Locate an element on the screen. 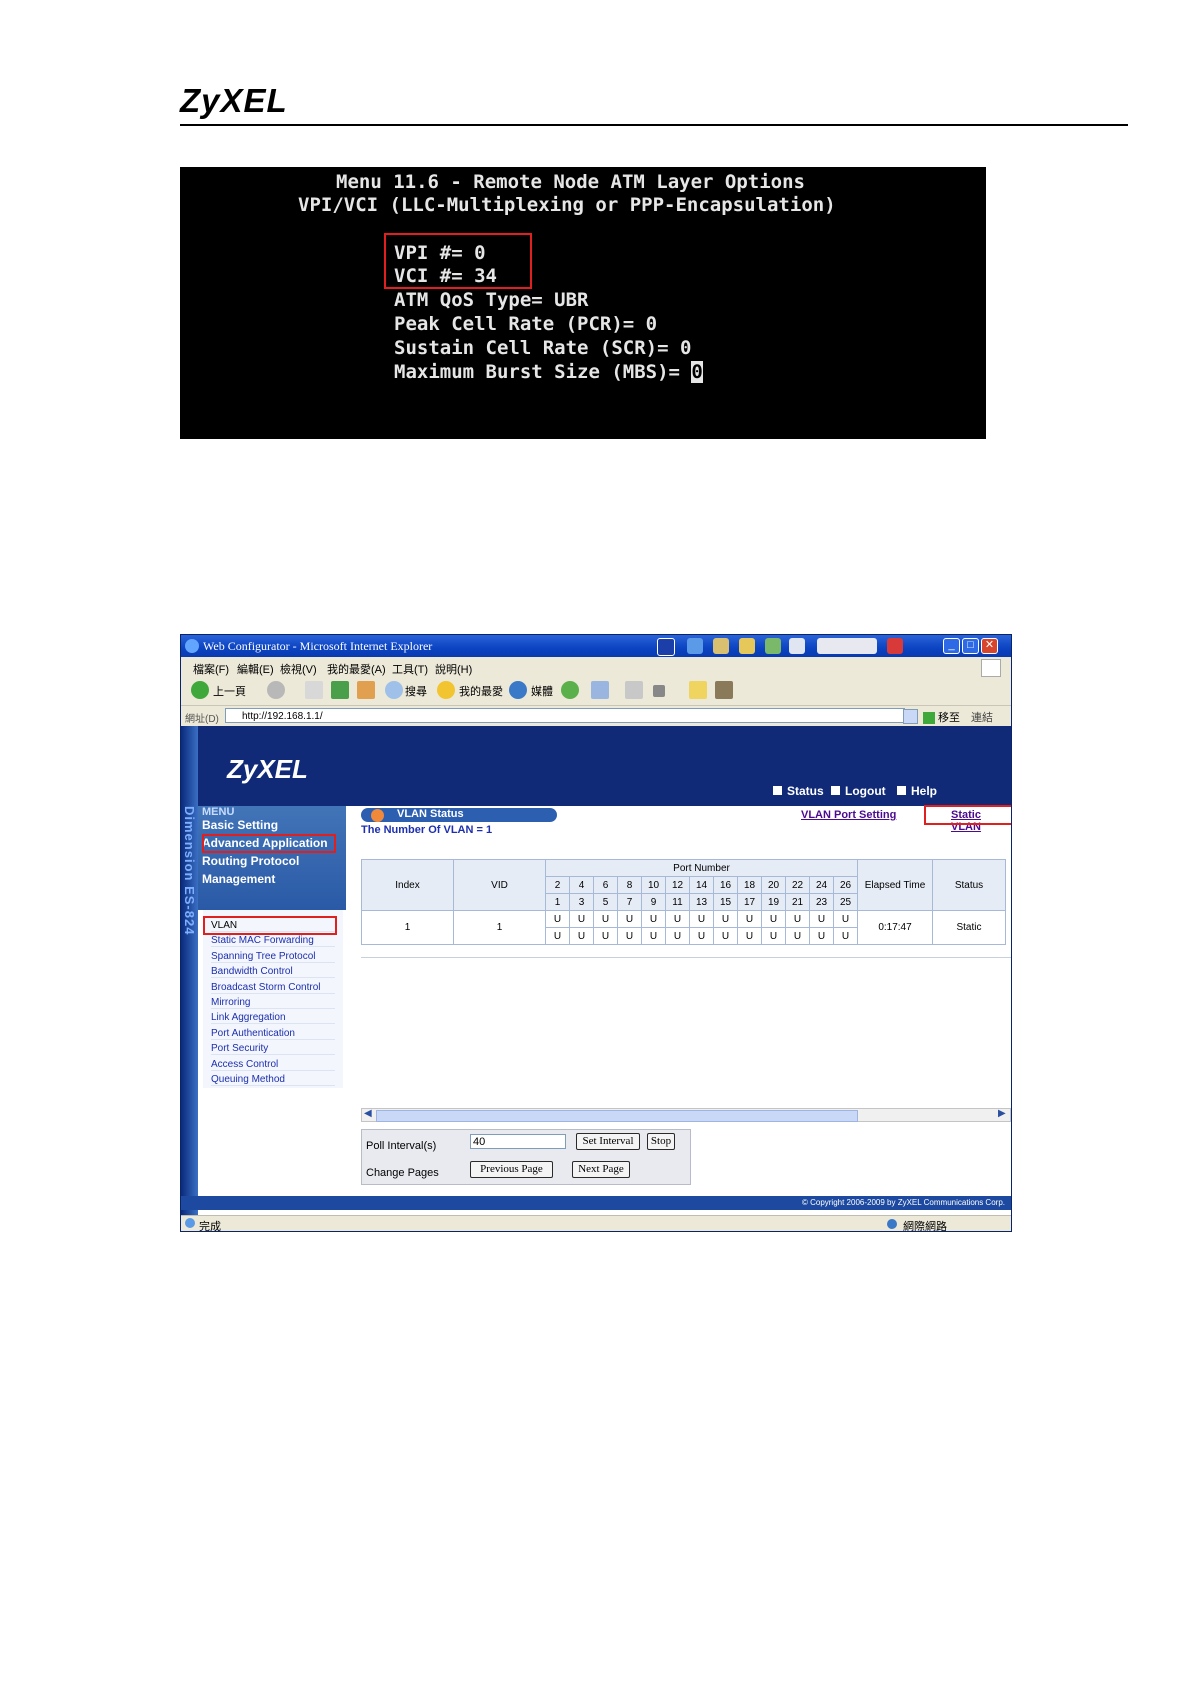 This screenshot has height=1685, width=1191. print-icon is located at coordinates (634, 690).